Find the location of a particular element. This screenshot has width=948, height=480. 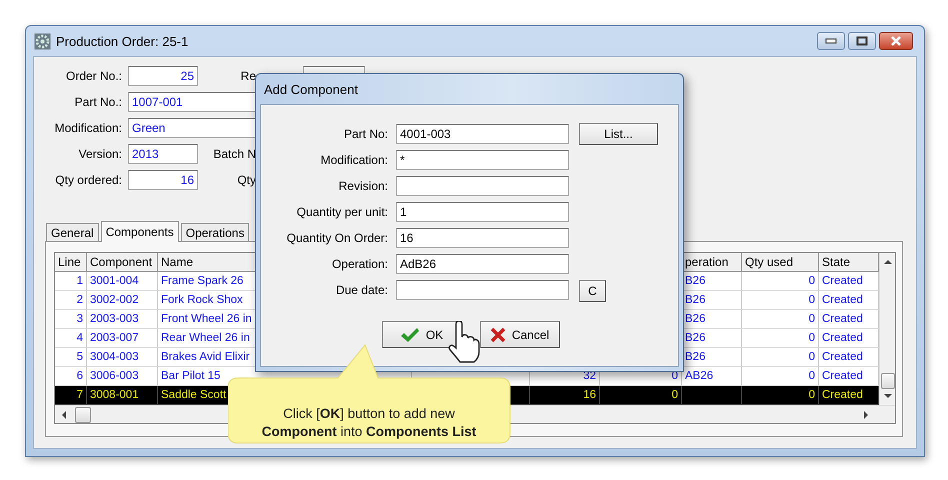

column-header: Line is located at coordinates (71, 262).